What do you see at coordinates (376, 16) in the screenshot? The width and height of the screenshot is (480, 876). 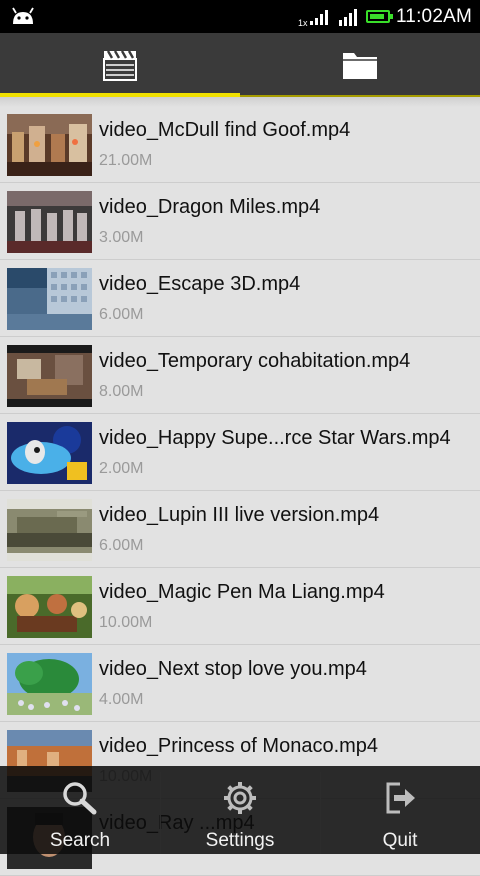 I see `battery-level` at bounding box center [376, 16].